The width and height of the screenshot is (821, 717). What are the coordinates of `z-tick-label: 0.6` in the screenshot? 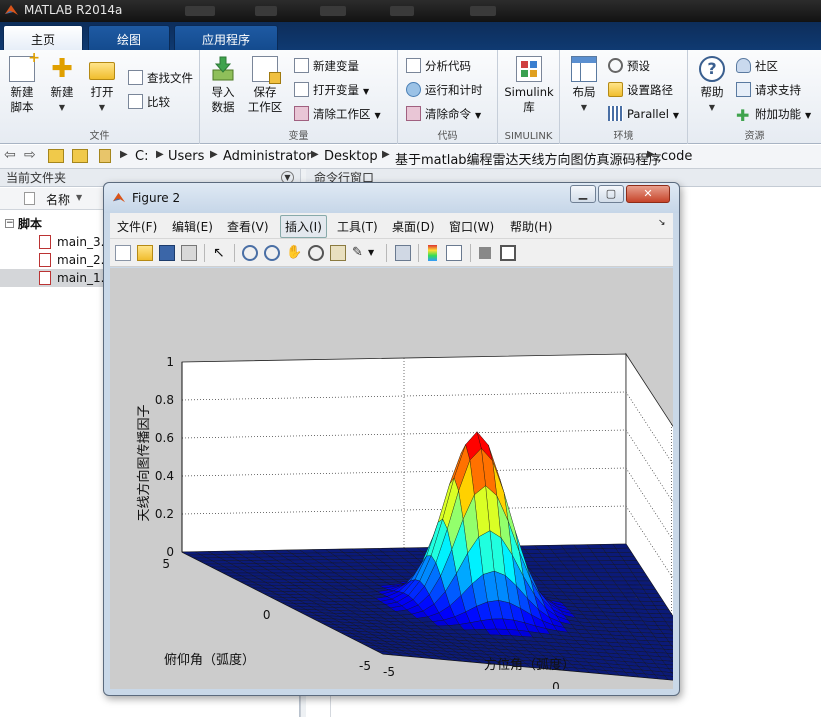 It's located at (164, 438).